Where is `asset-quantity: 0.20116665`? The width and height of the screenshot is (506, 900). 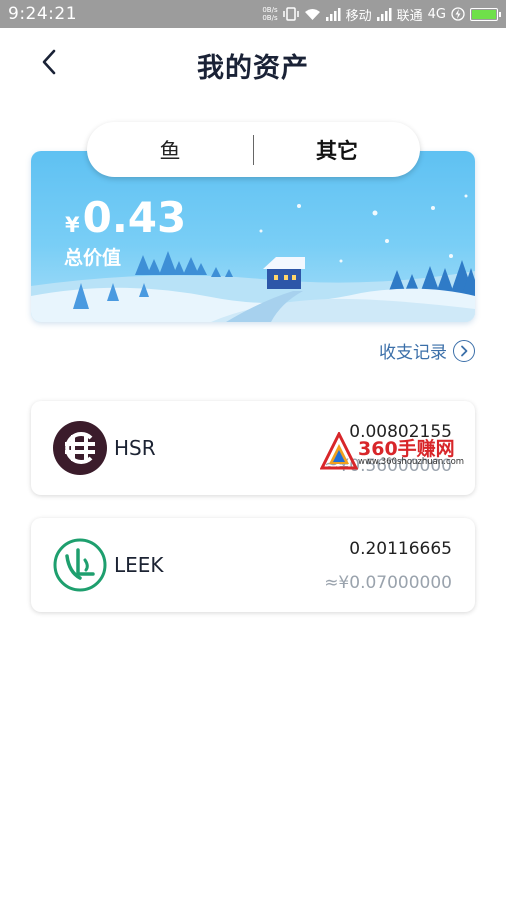
asset-quantity: 0.20116665 is located at coordinates (400, 549).